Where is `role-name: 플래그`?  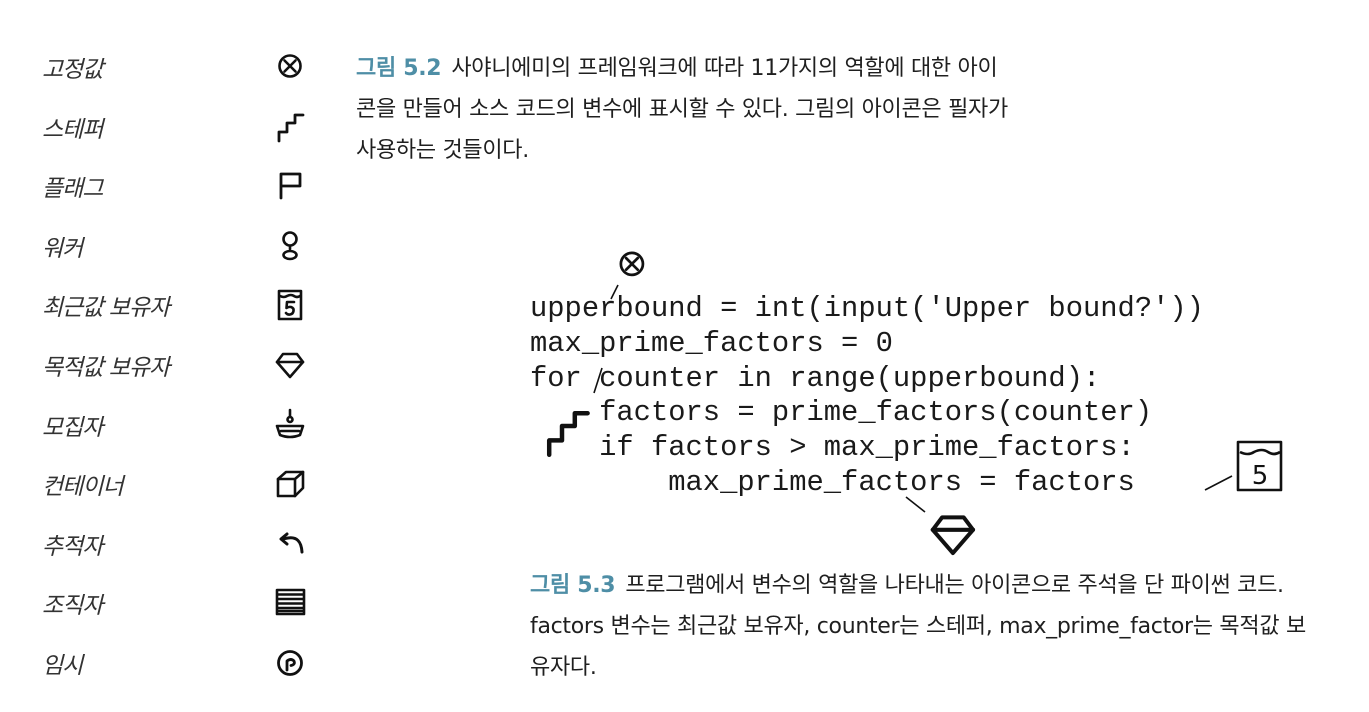 role-name: 플래그 is located at coordinates (72, 189).